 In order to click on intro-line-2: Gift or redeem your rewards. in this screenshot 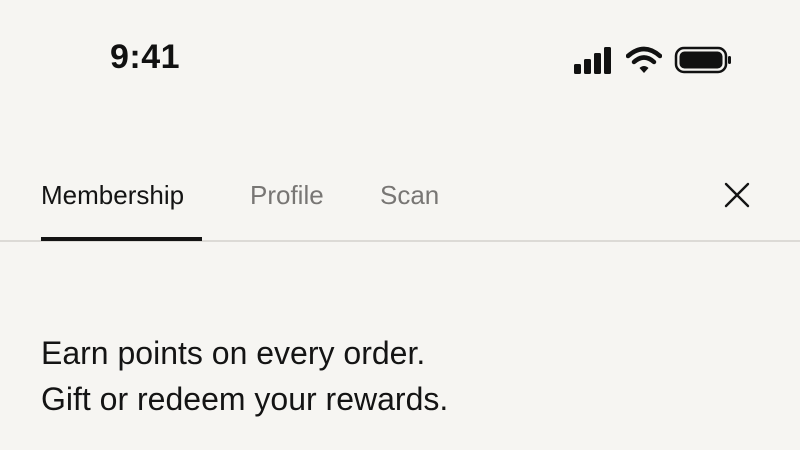, I will do `click(245, 399)`.